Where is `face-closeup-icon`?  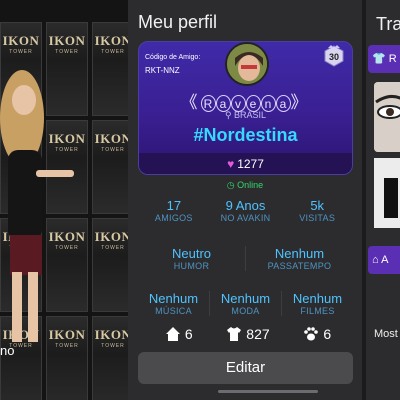
face-closeup-icon is located at coordinates (387, 117).